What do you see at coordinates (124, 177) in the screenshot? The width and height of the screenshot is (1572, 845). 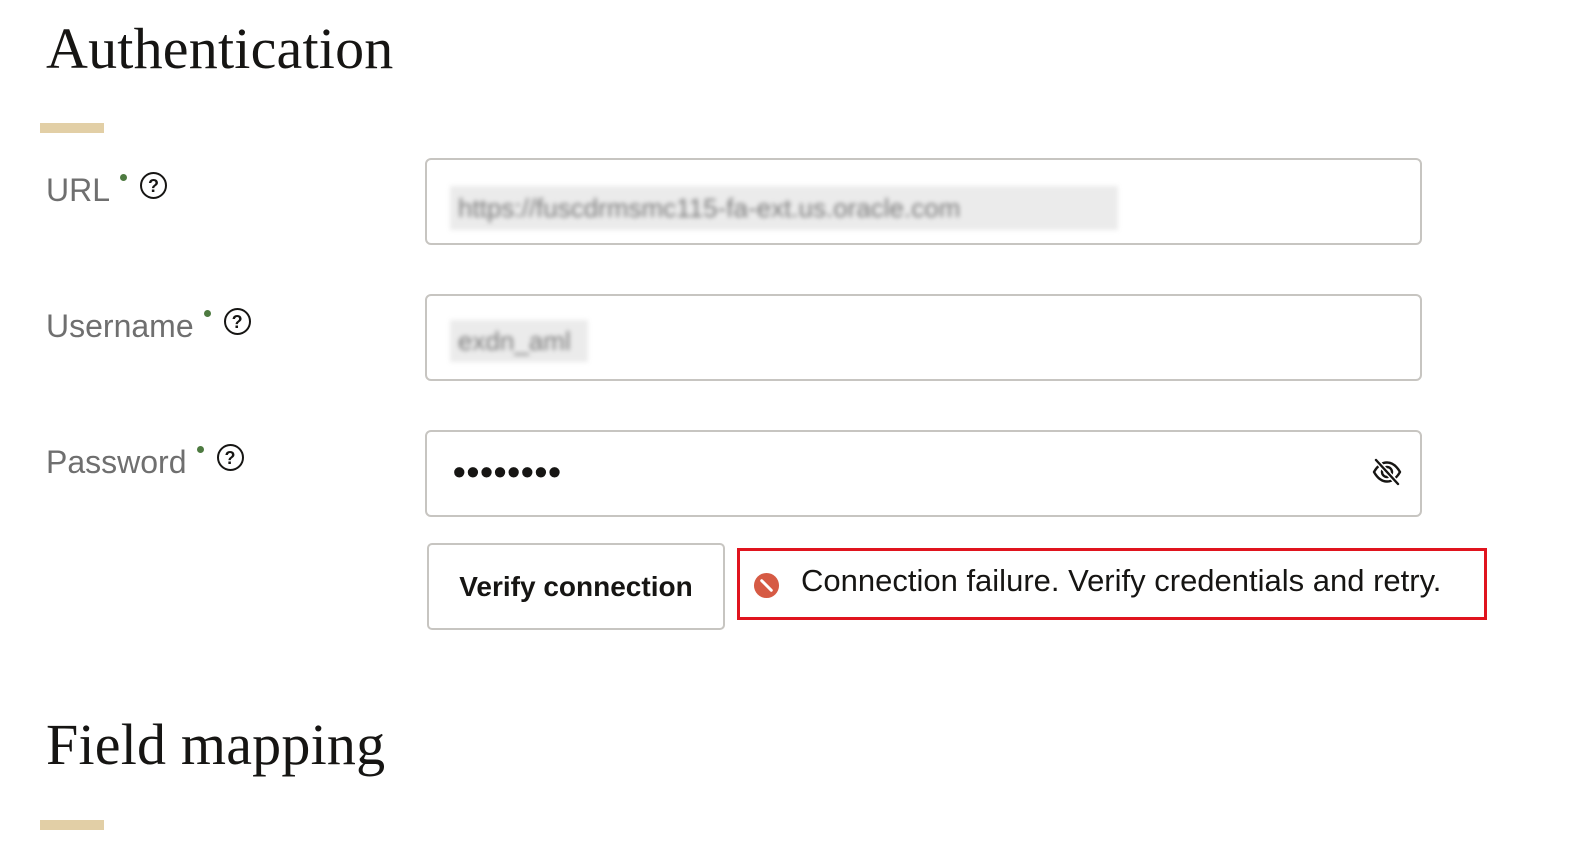 I see `url-required-indicator` at bounding box center [124, 177].